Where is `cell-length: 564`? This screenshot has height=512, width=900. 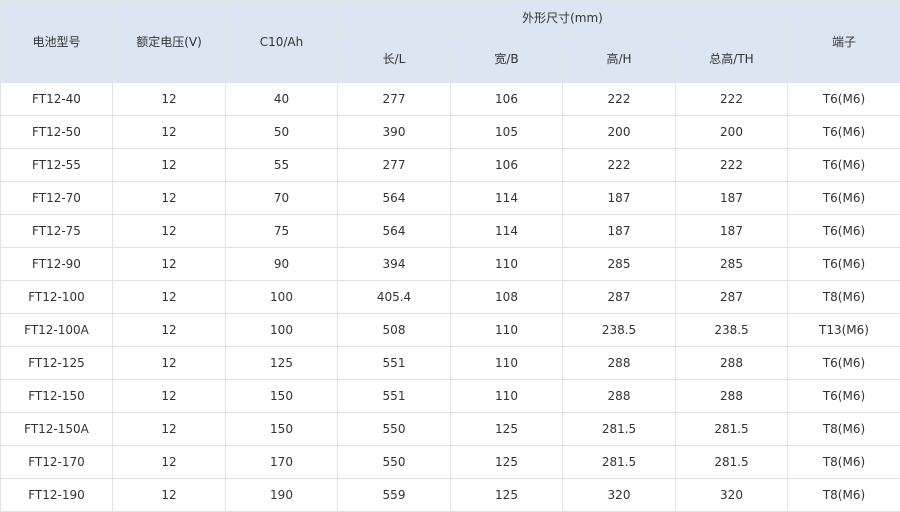 cell-length: 564 is located at coordinates (394, 231).